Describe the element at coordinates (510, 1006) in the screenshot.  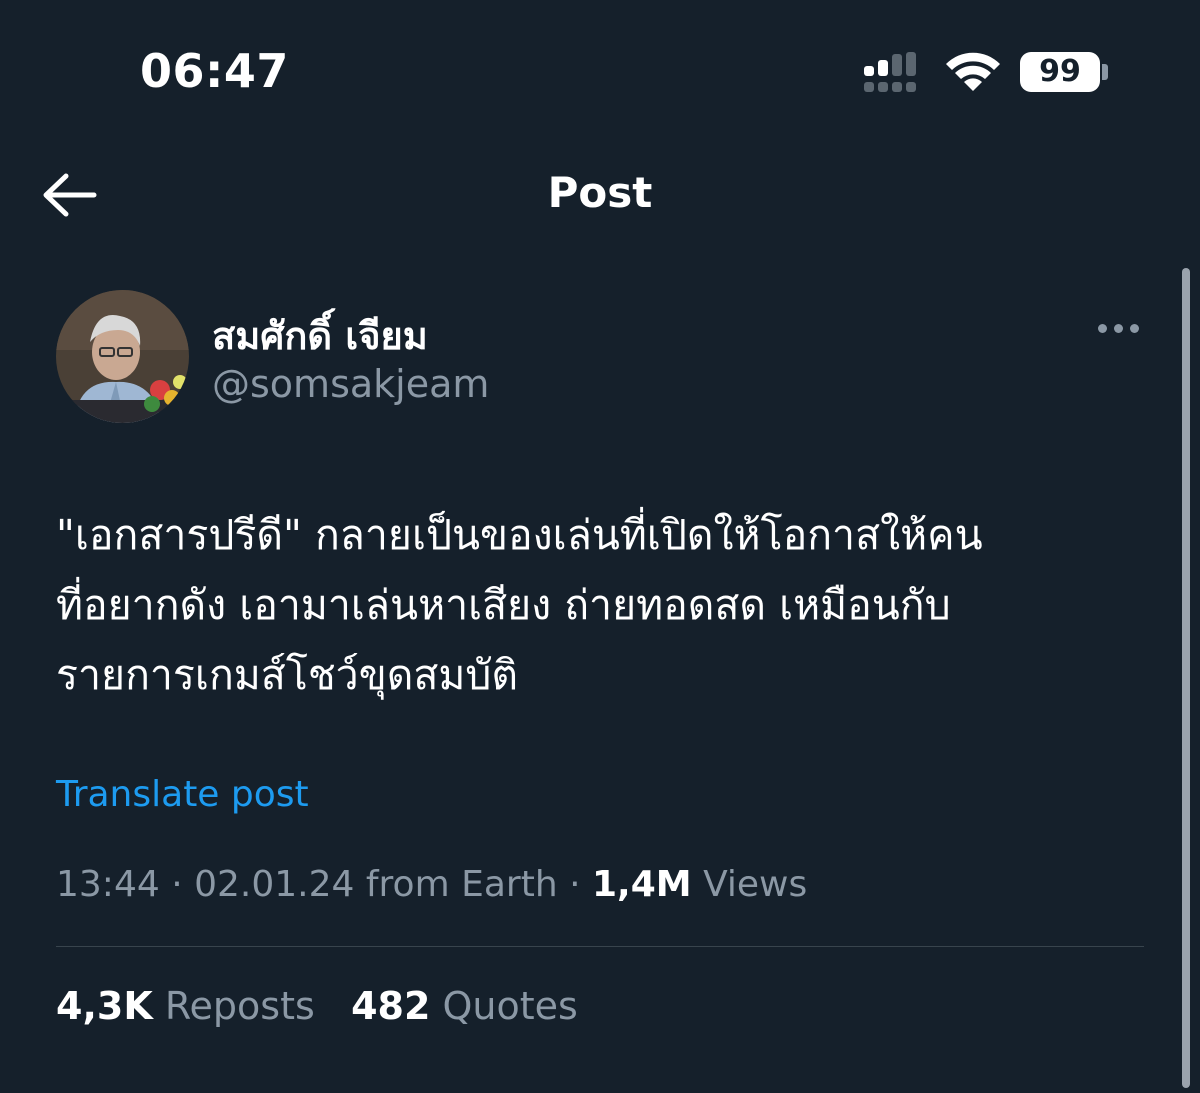
I see `quotes-label: Quotes` at that location.